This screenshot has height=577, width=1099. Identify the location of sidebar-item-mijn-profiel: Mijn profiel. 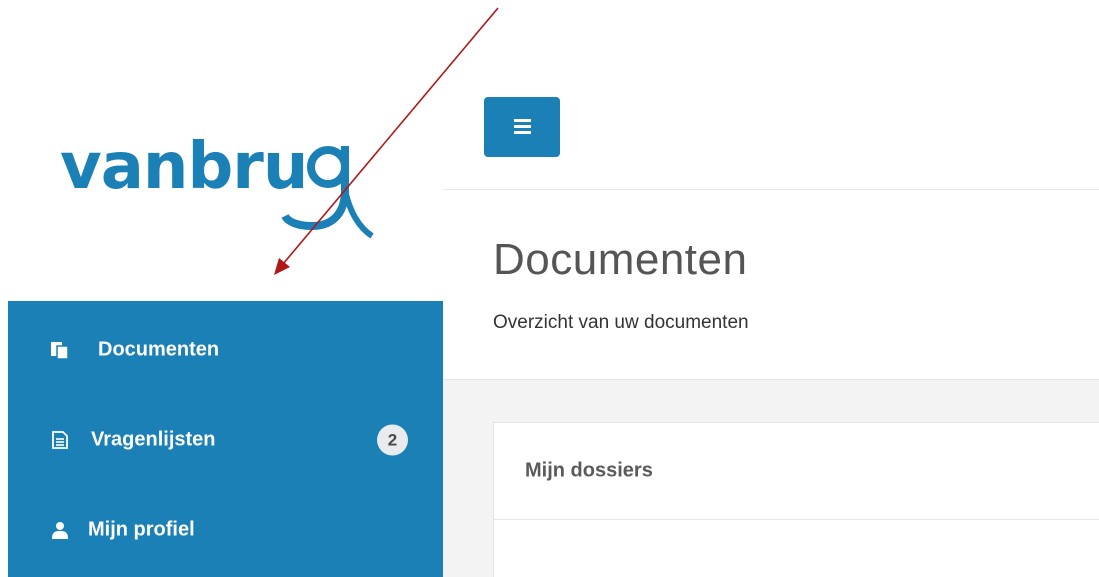
(225, 530).